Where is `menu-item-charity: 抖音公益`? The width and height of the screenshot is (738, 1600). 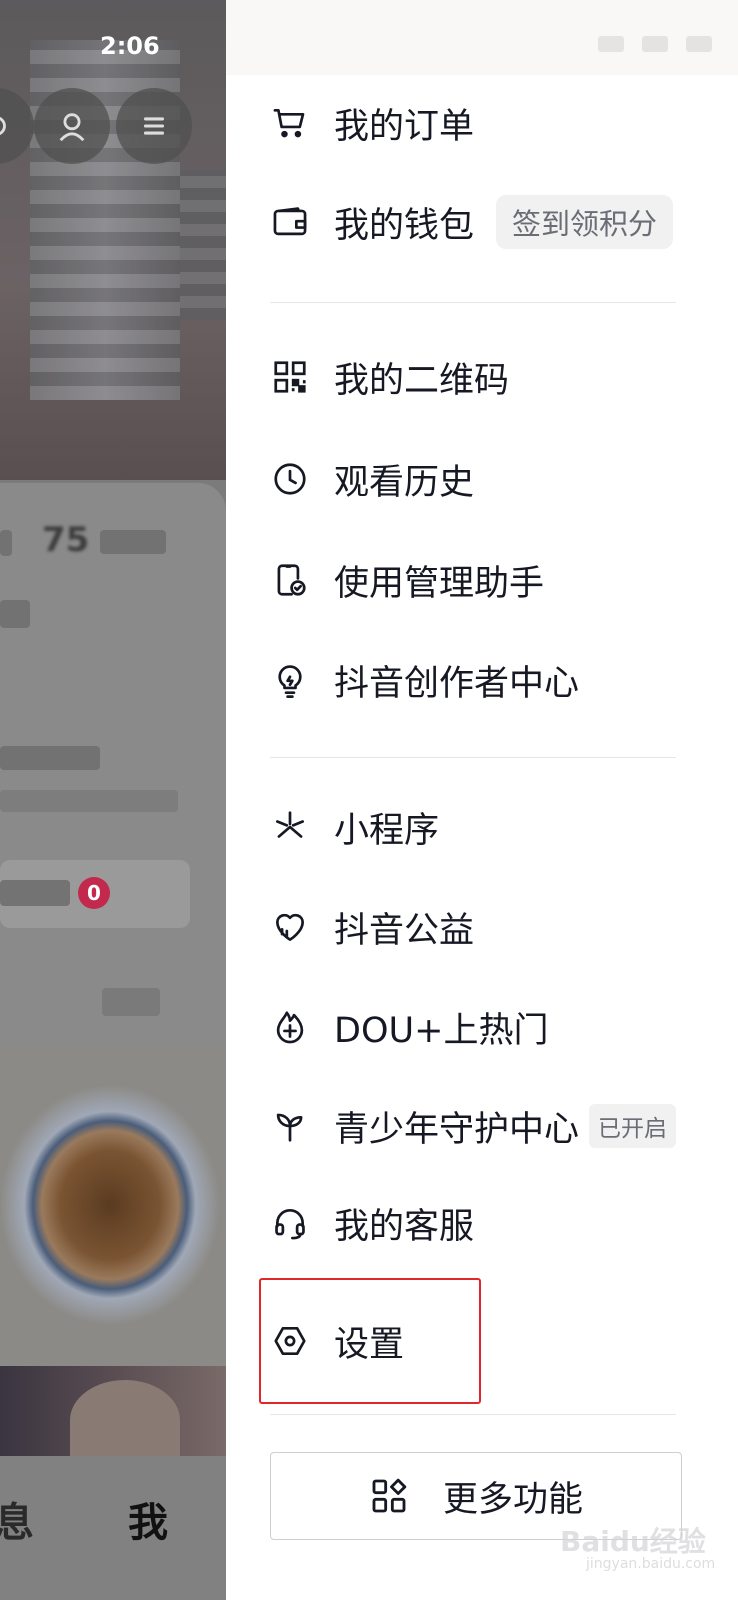 menu-item-charity: 抖音公益 is located at coordinates (485, 927).